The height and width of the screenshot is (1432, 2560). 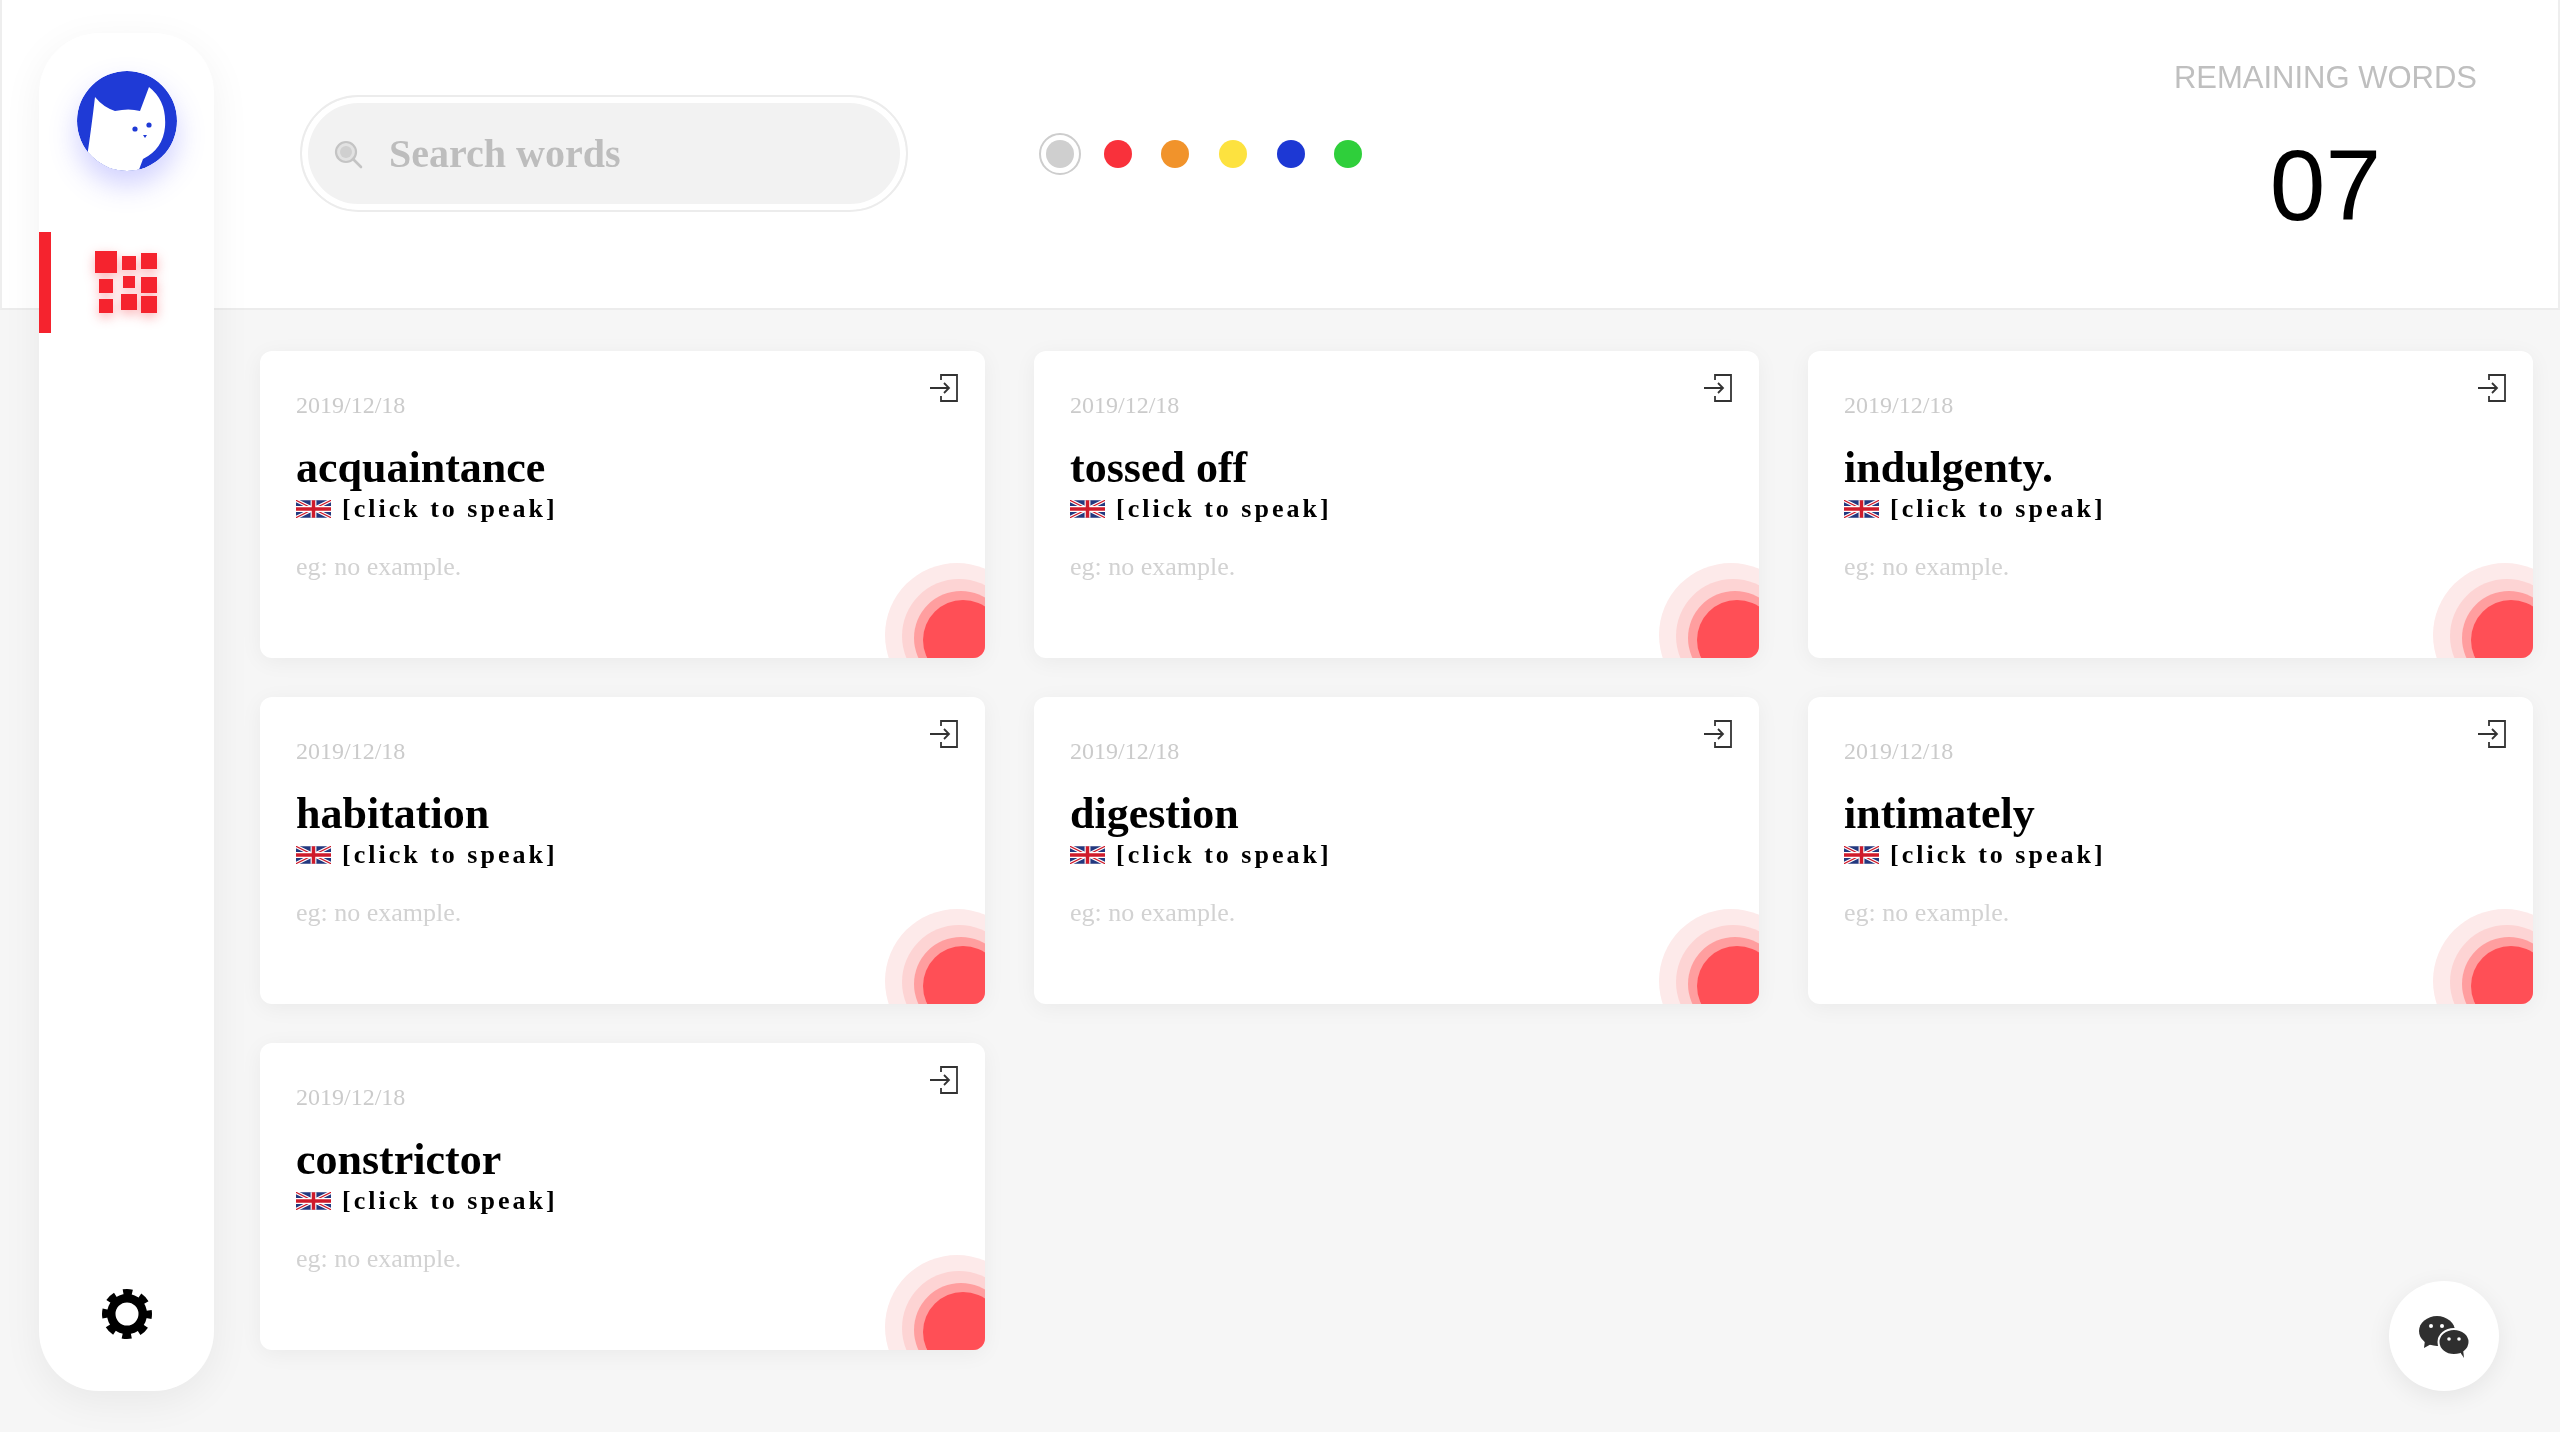 I want to click on word-title: intimately, so click(x=1939, y=814).